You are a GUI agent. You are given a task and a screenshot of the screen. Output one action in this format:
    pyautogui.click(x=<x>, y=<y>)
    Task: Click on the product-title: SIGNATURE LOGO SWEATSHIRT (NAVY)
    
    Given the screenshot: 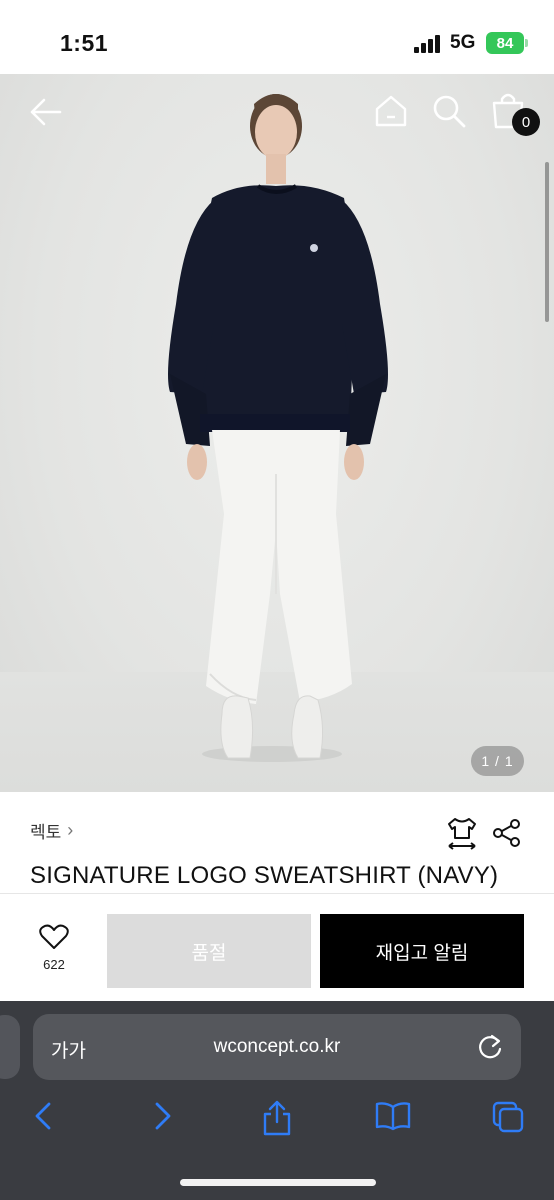 What is the action you would take?
    pyautogui.click(x=264, y=875)
    